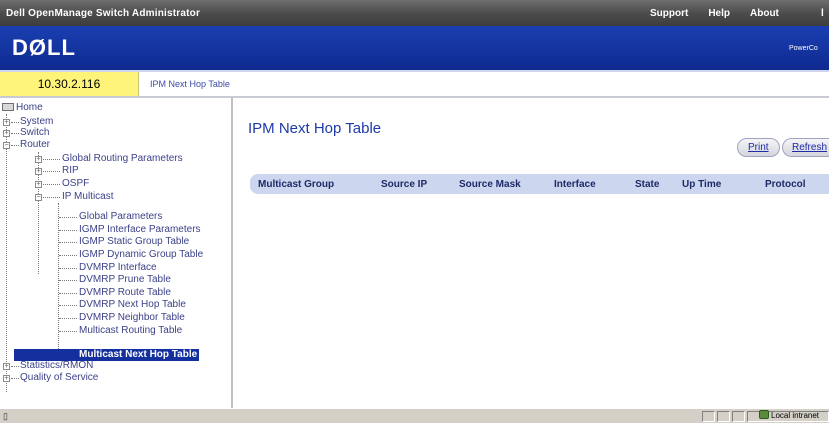  Describe the element at coordinates (56, 366) in the screenshot. I see `tree-item-statistics: Statistics/RMON` at that location.